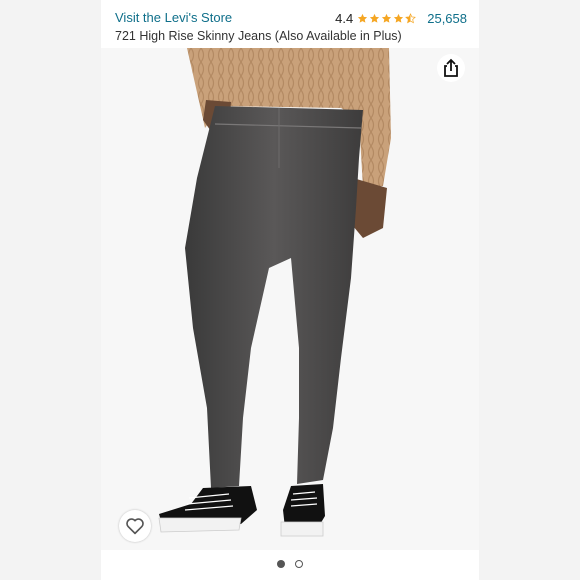 This screenshot has width=580, height=580. What do you see at coordinates (344, 18) in the screenshot?
I see `rating-value: 4.4` at bounding box center [344, 18].